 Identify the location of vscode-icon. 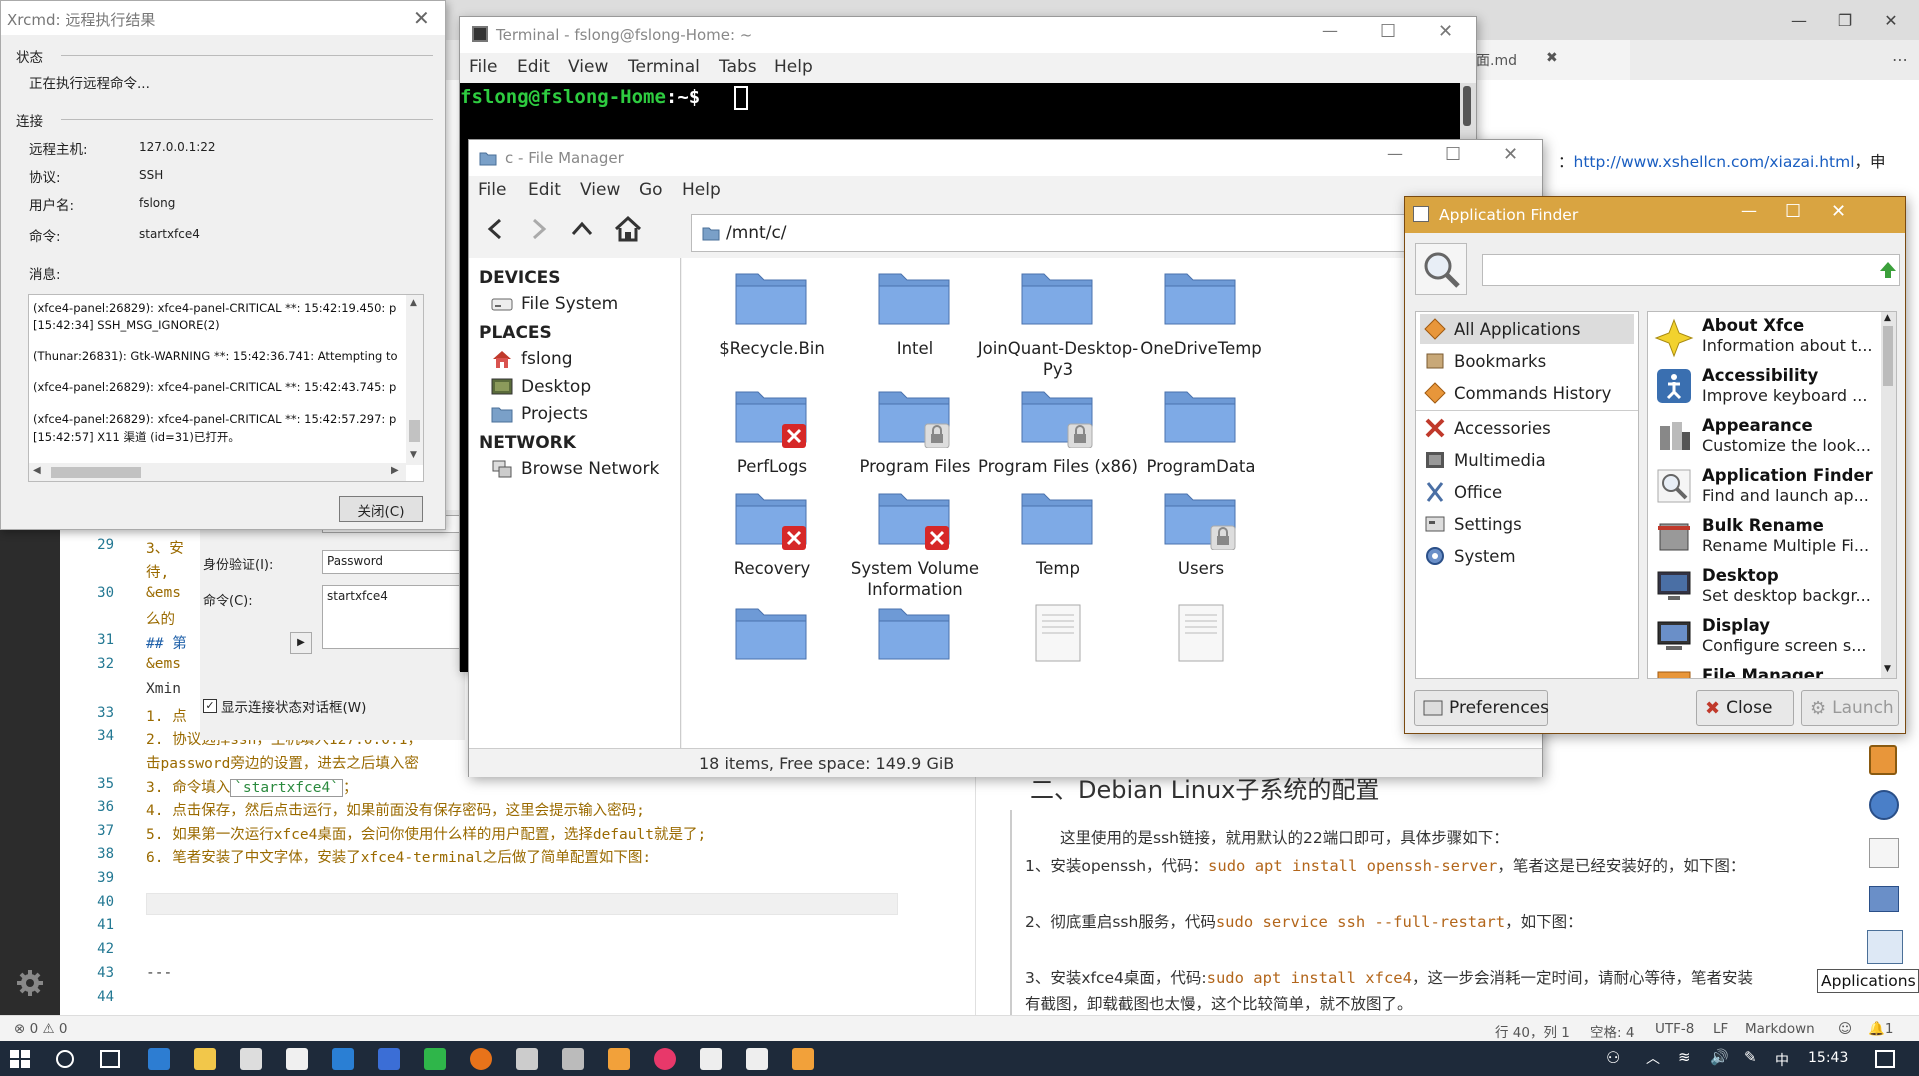
(343, 1059).